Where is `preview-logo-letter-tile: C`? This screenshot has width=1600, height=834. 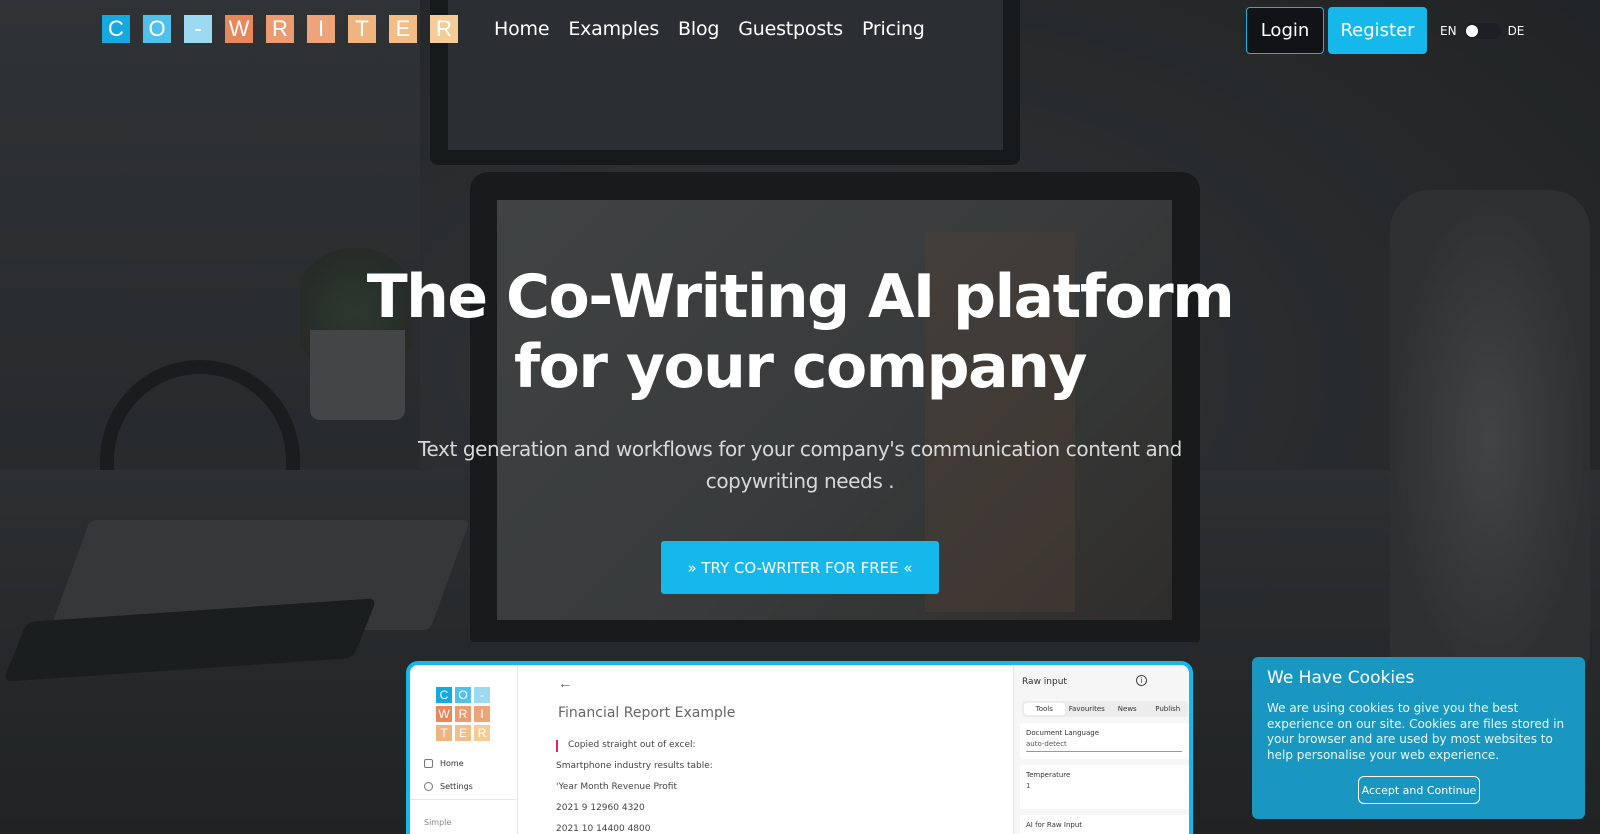 preview-logo-letter-tile: C is located at coordinates (444, 695).